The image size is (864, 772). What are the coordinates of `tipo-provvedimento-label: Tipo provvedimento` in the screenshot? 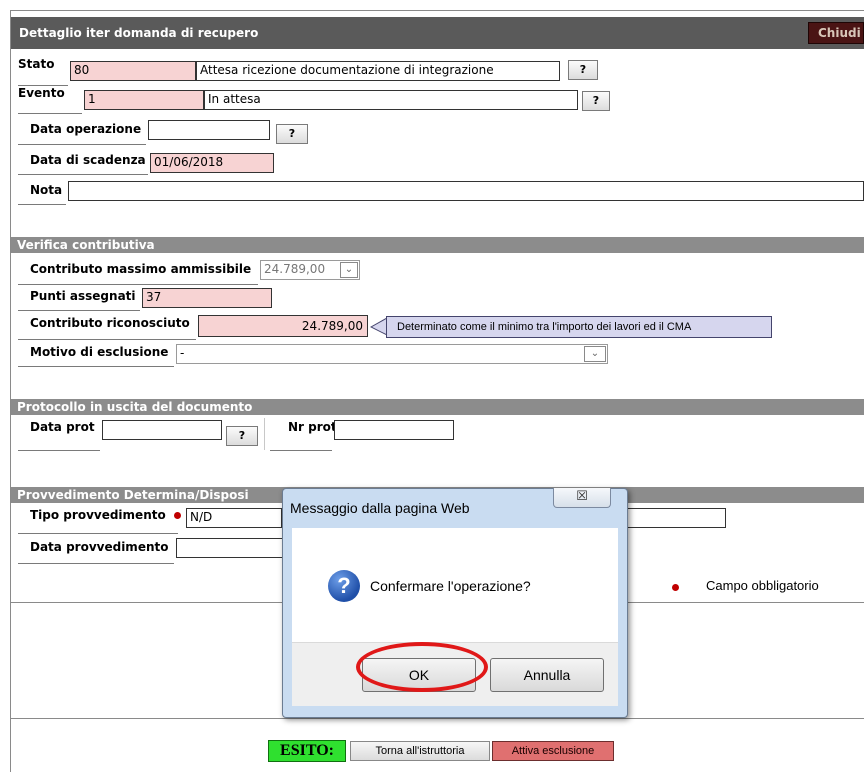 It's located at (98, 515).